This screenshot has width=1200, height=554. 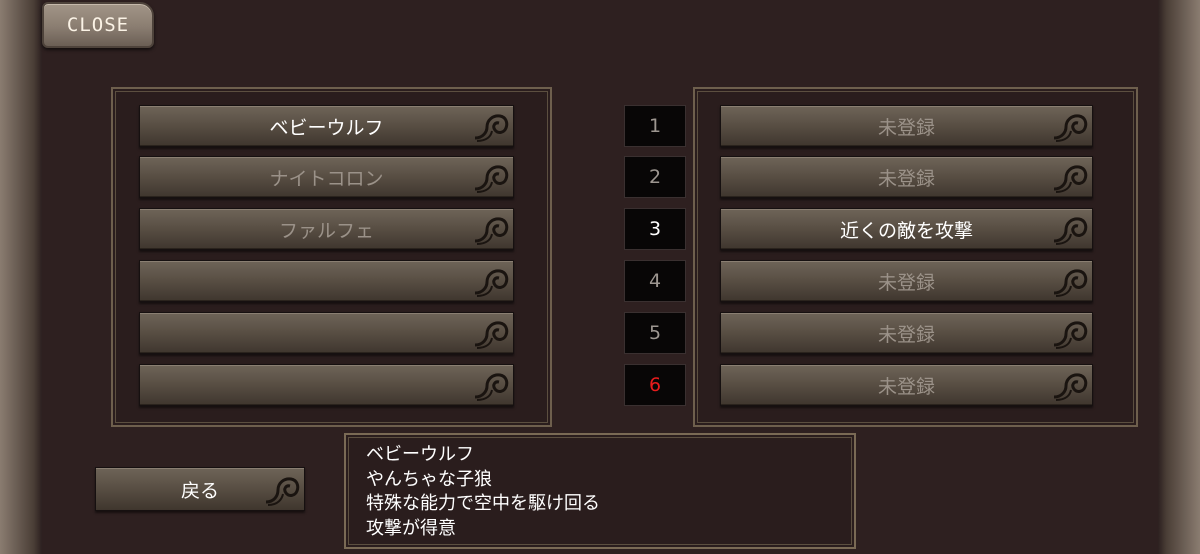 I want to click on command-slot-5: 未登録, so click(x=906, y=333).